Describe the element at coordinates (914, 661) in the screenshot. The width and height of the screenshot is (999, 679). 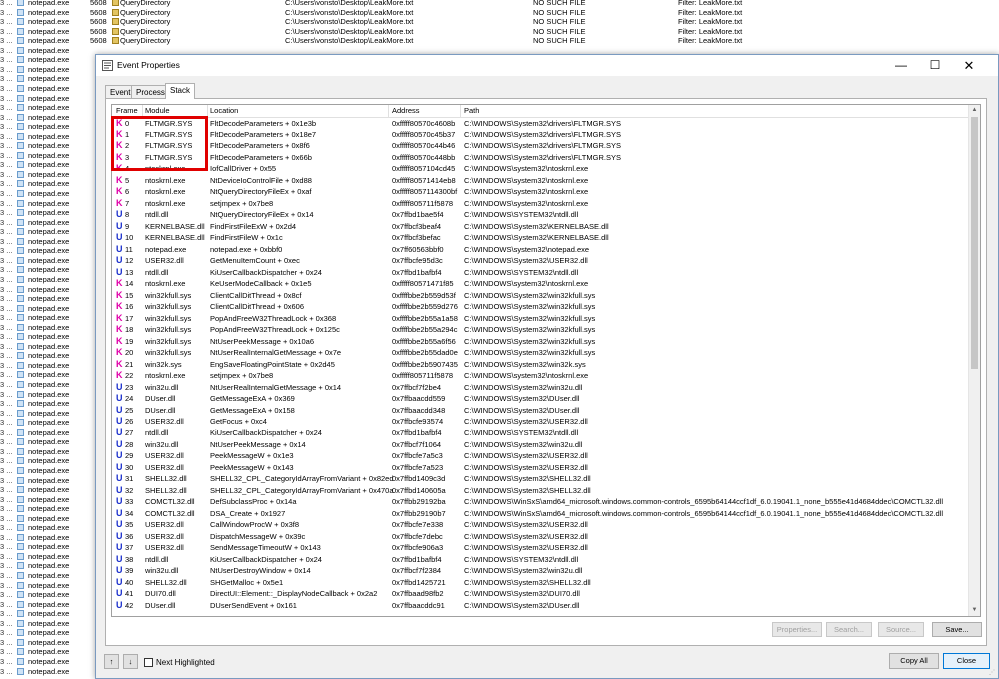
I see `copy-all-button: Copy All` at that location.